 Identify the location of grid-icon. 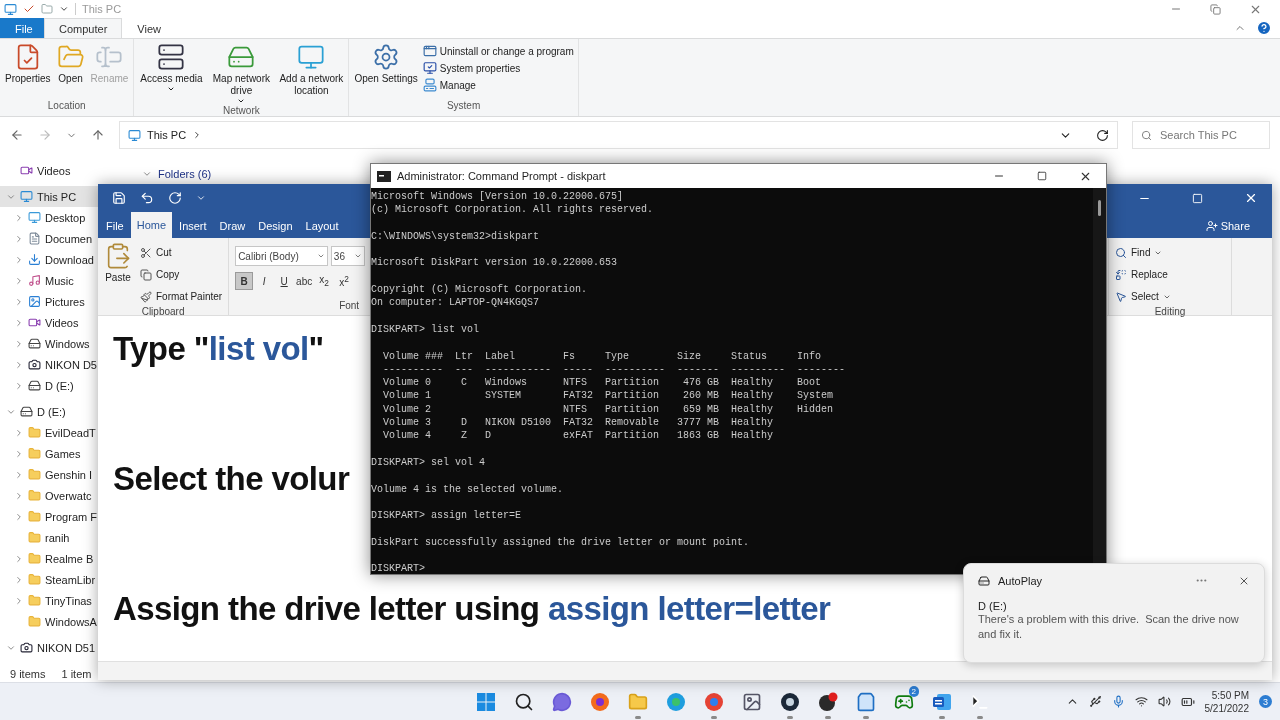
(486, 701).